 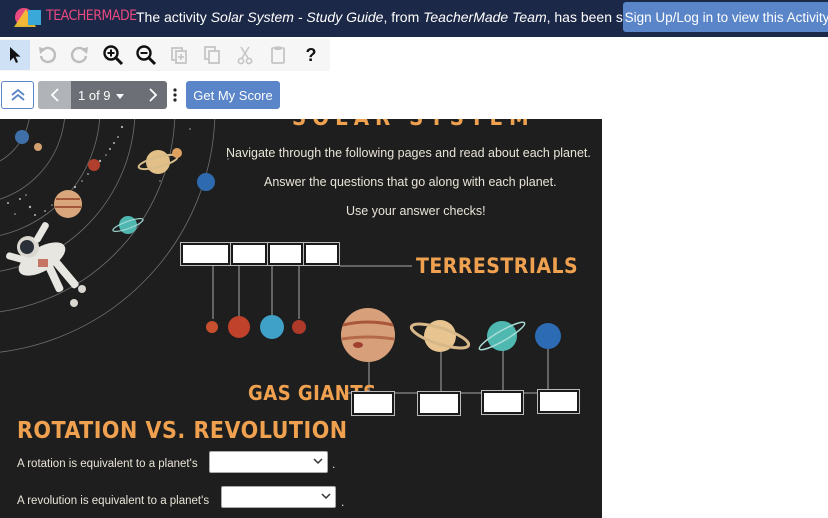 I want to click on double-chevron-up-icon, so click(x=17, y=94).